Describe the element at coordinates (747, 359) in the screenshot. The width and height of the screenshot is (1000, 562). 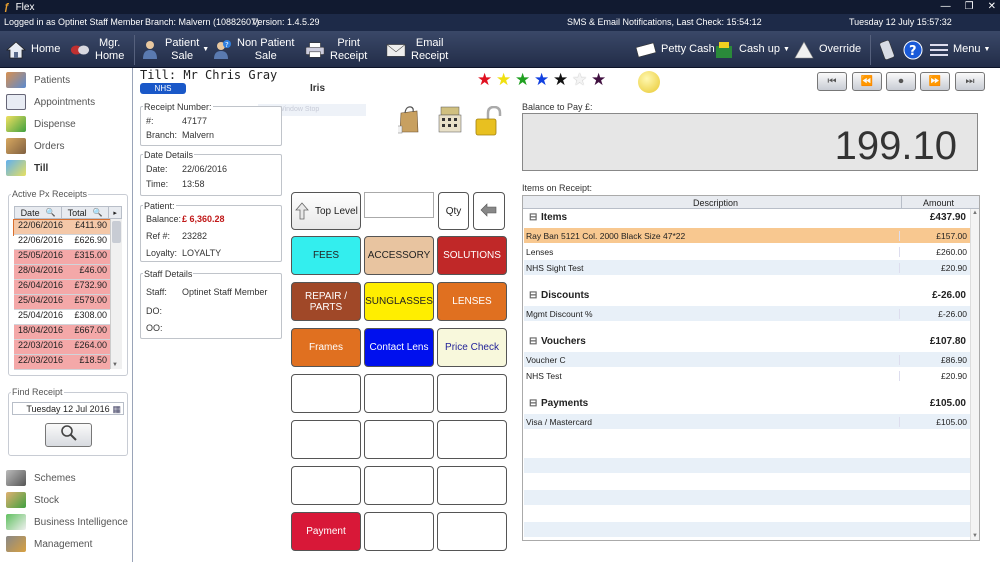
I see `item-row: Voucher C £86.90` at that location.